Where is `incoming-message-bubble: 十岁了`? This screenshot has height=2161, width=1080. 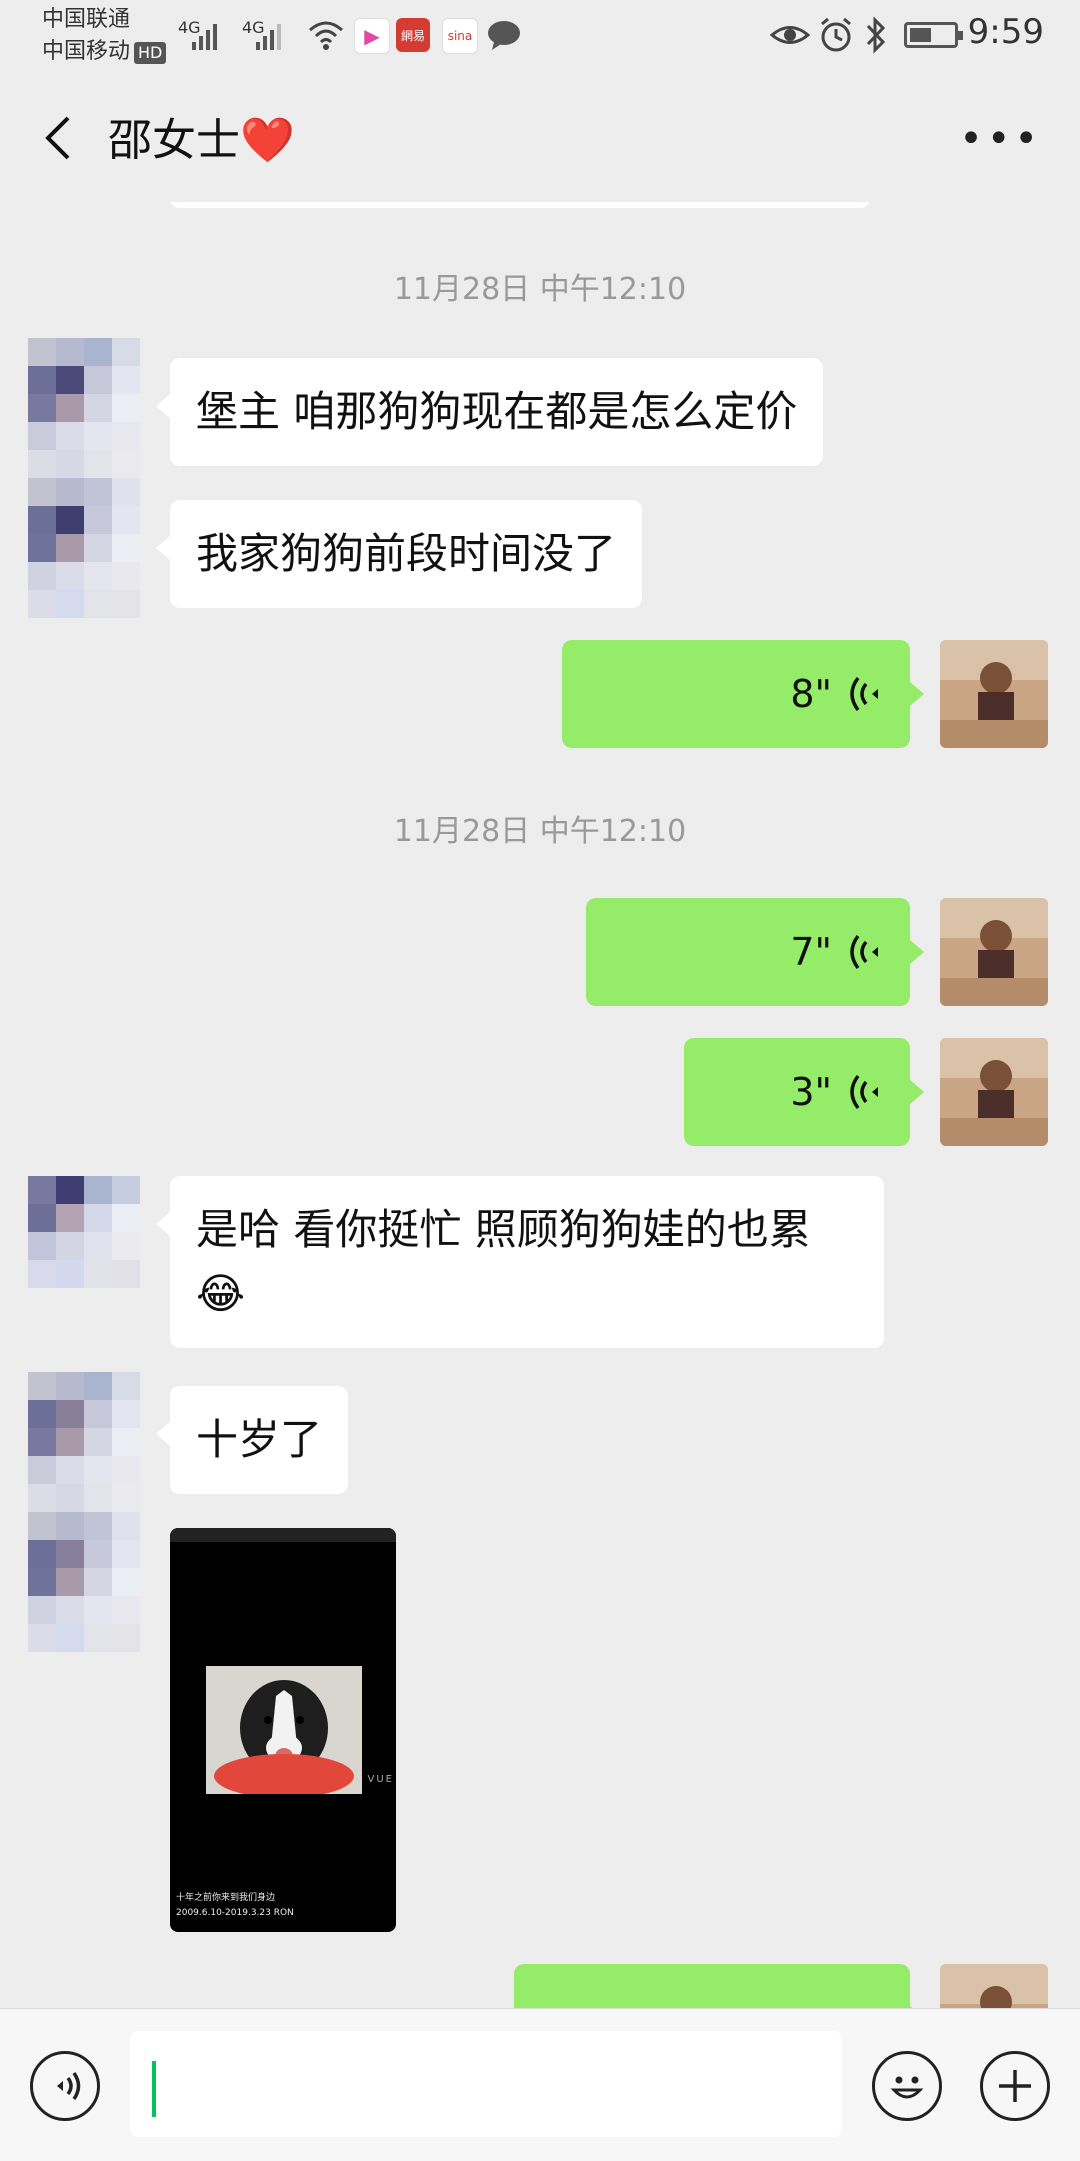
incoming-message-bubble: 十岁了 is located at coordinates (252, 1440).